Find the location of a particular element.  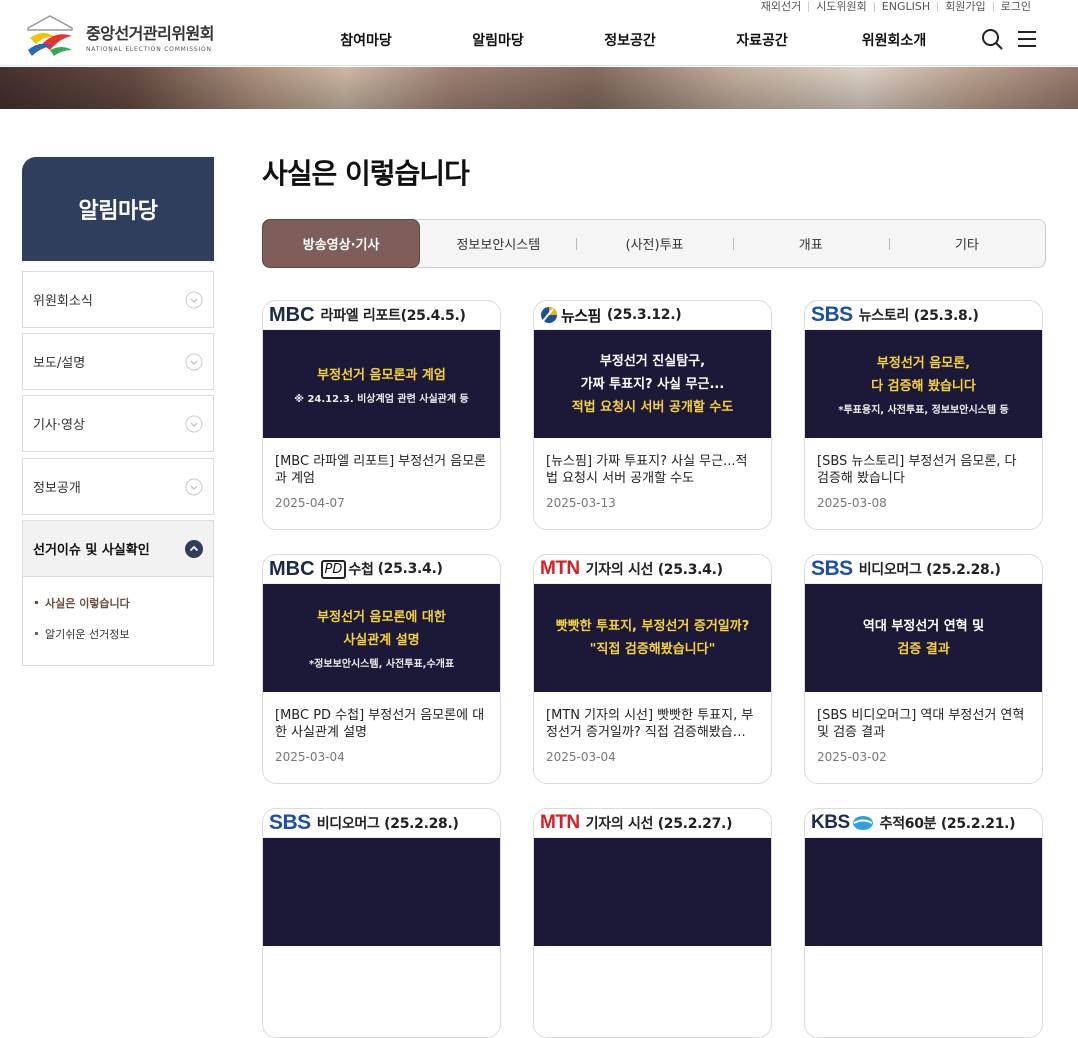

utility-regional-link: 시도위원회 is located at coordinates (841, 7).